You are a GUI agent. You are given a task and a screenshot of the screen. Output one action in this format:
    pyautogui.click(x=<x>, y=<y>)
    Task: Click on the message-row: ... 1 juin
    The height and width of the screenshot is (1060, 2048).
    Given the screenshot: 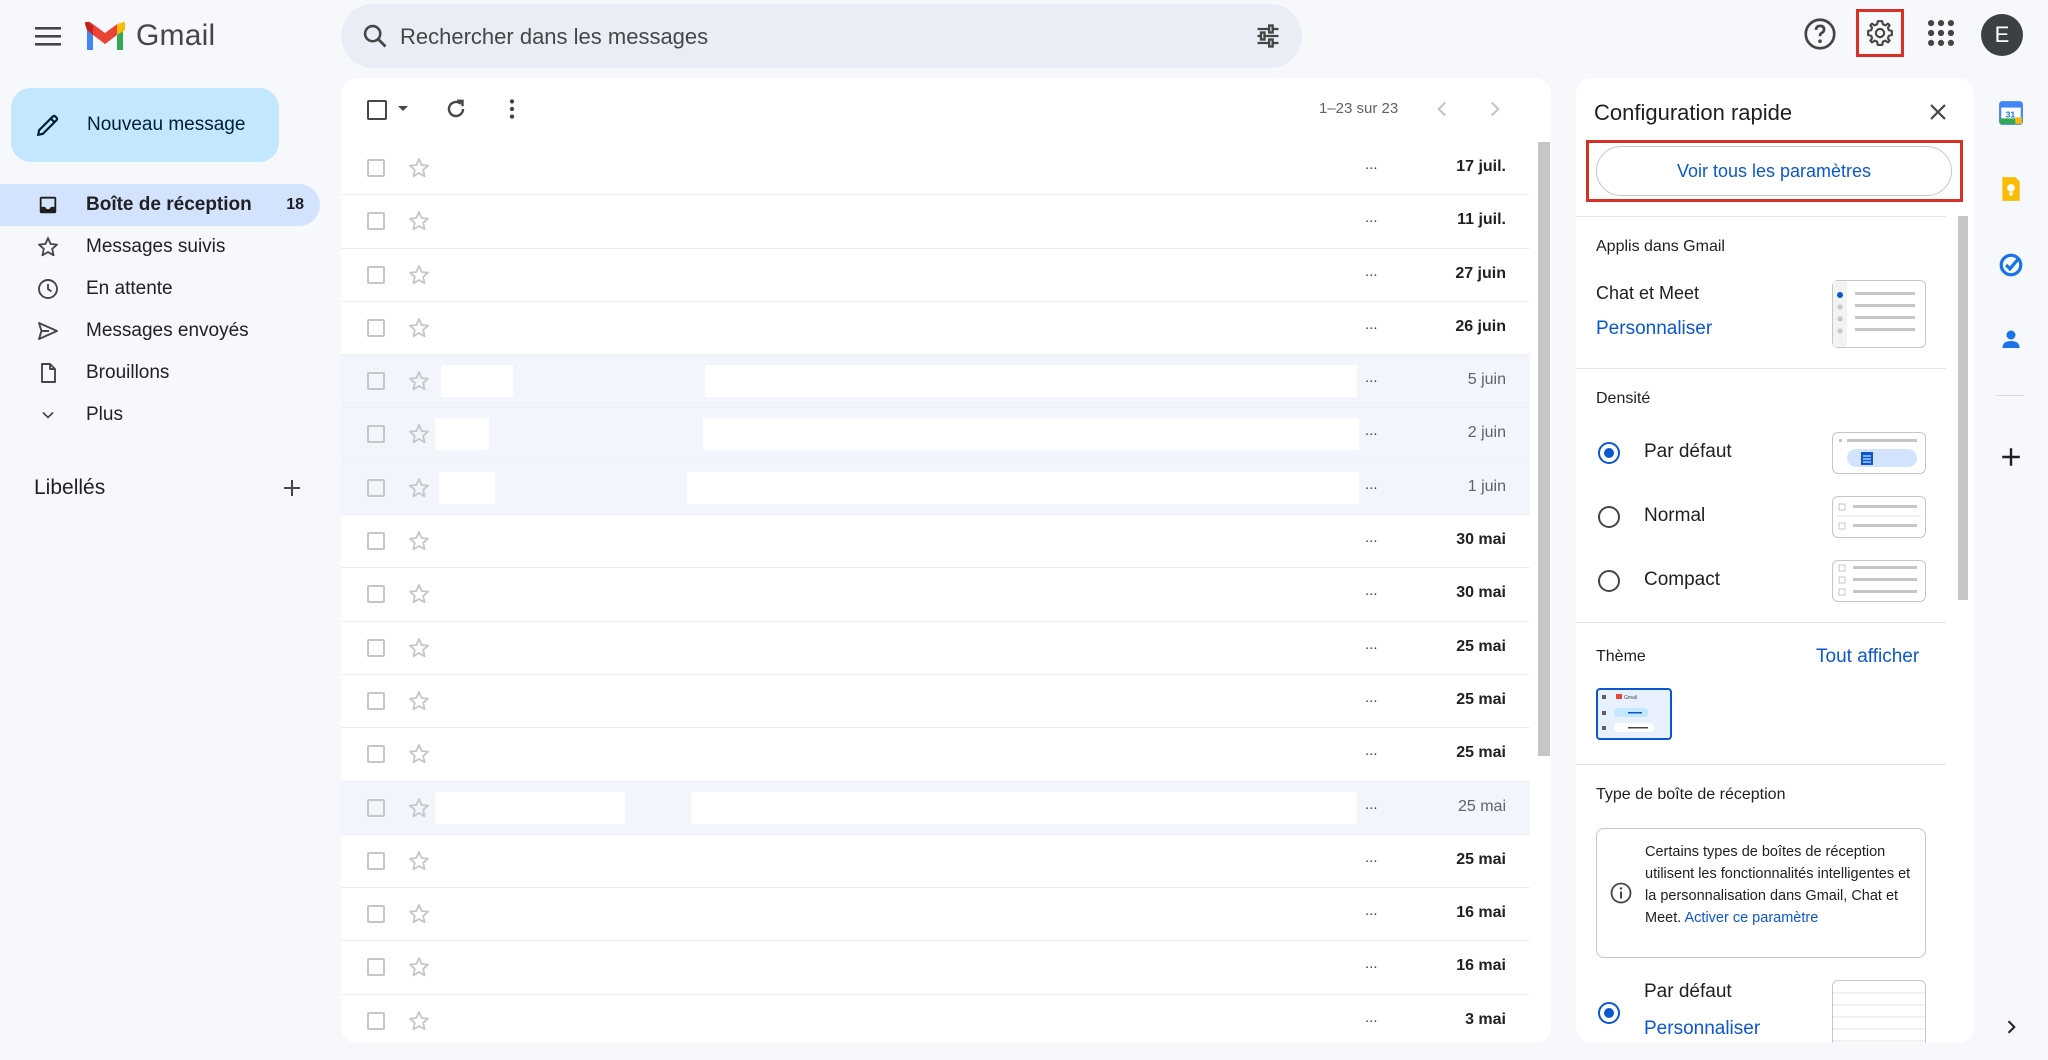 What is the action you would take?
    pyautogui.click(x=935, y=488)
    